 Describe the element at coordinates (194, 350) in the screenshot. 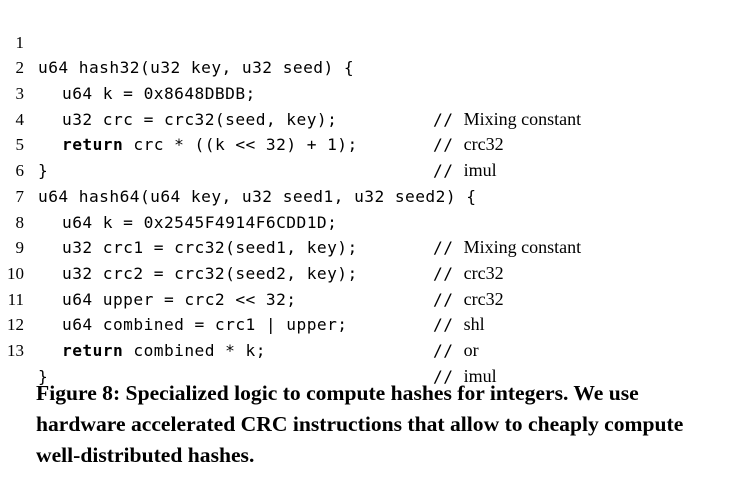

I see `code-body: combined * k;` at that location.